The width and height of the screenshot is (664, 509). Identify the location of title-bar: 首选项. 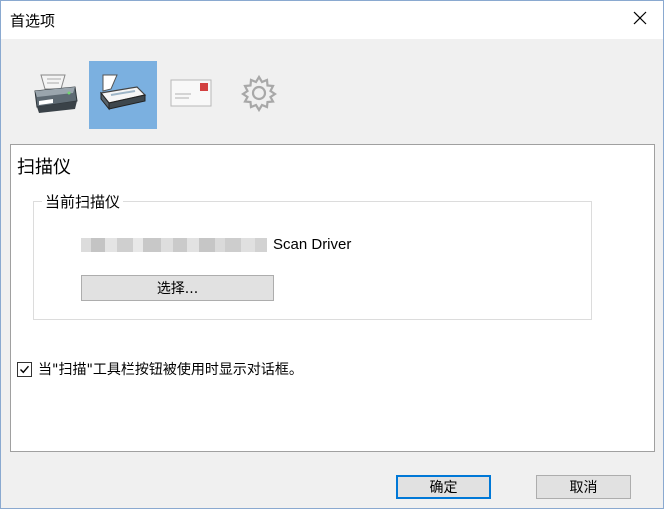
(332, 20).